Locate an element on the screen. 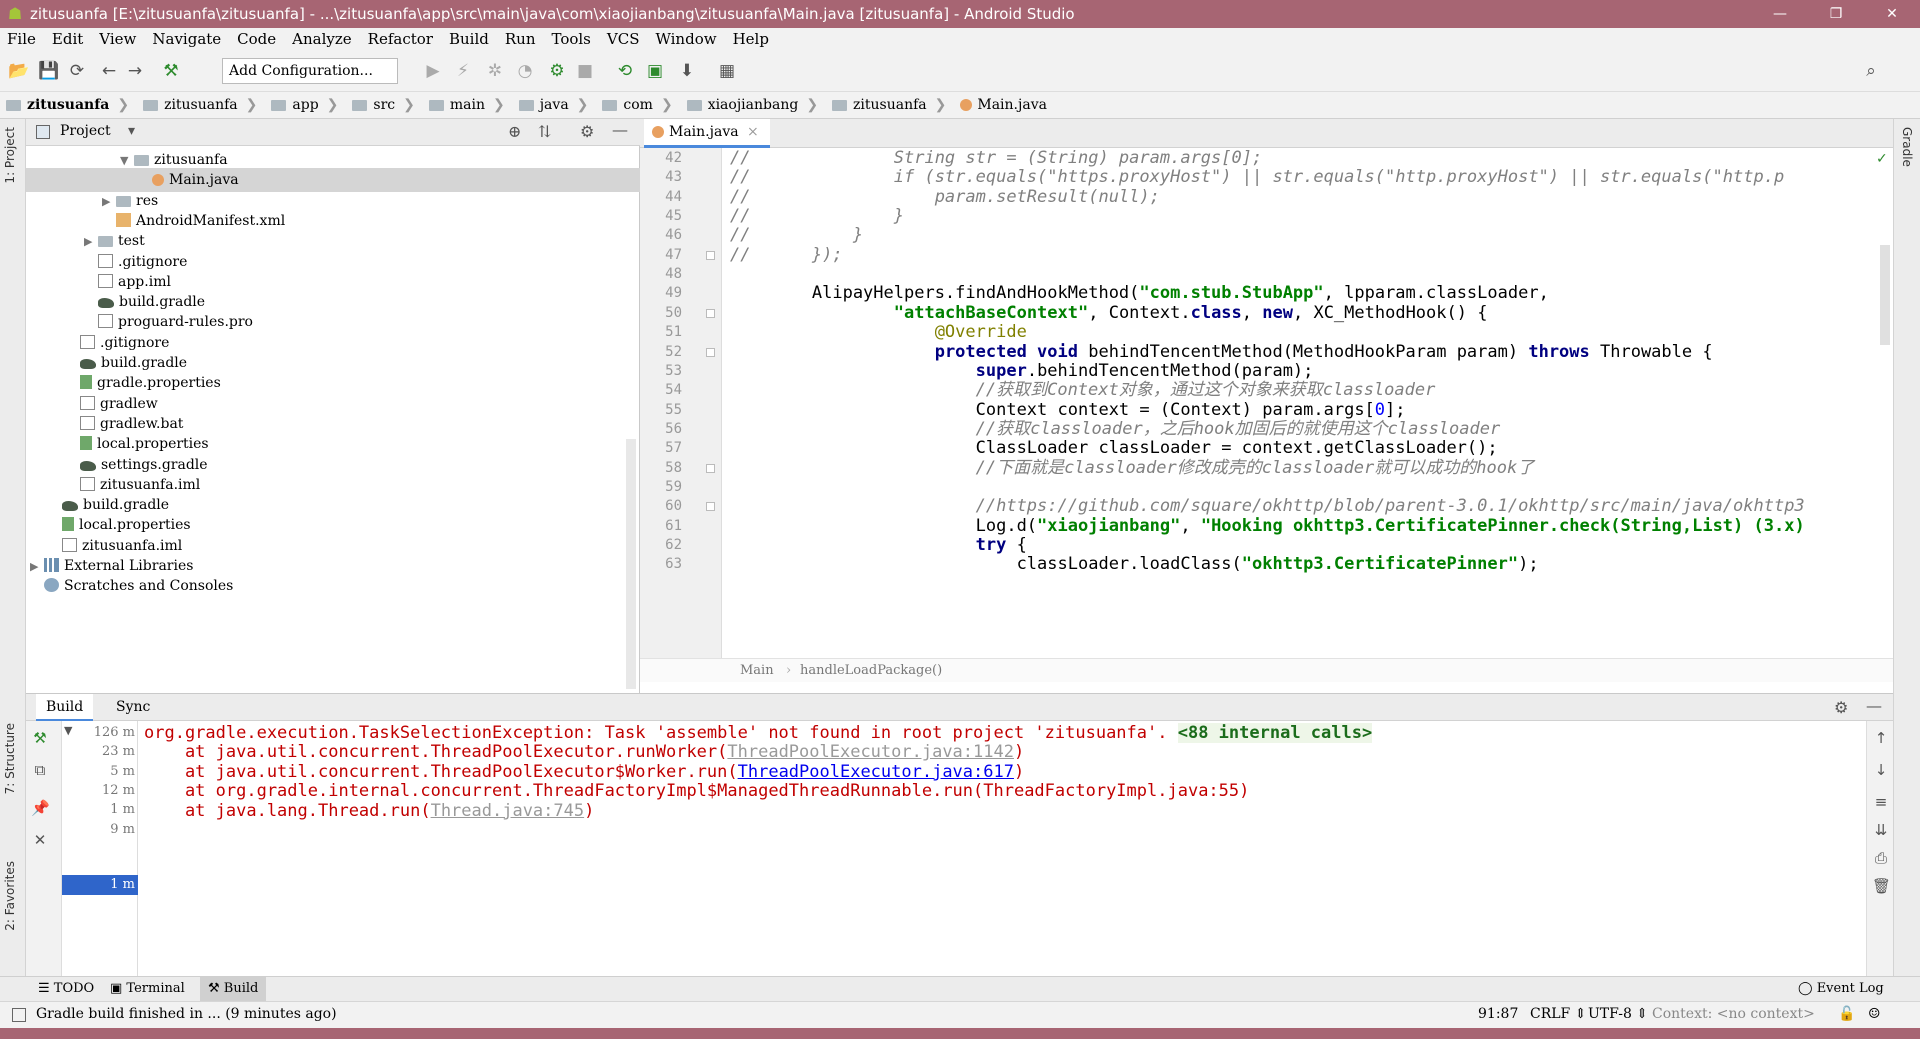 This screenshot has height=1039, width=1920. menu-vcs: VCS is located at coordinates (624, 39).